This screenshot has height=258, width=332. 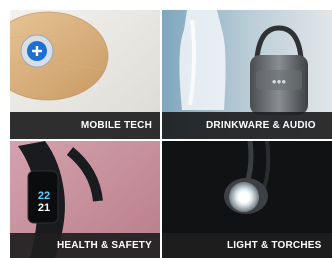 I want to click on category-label: MOBILE TECH, so click(x=116, y=125).